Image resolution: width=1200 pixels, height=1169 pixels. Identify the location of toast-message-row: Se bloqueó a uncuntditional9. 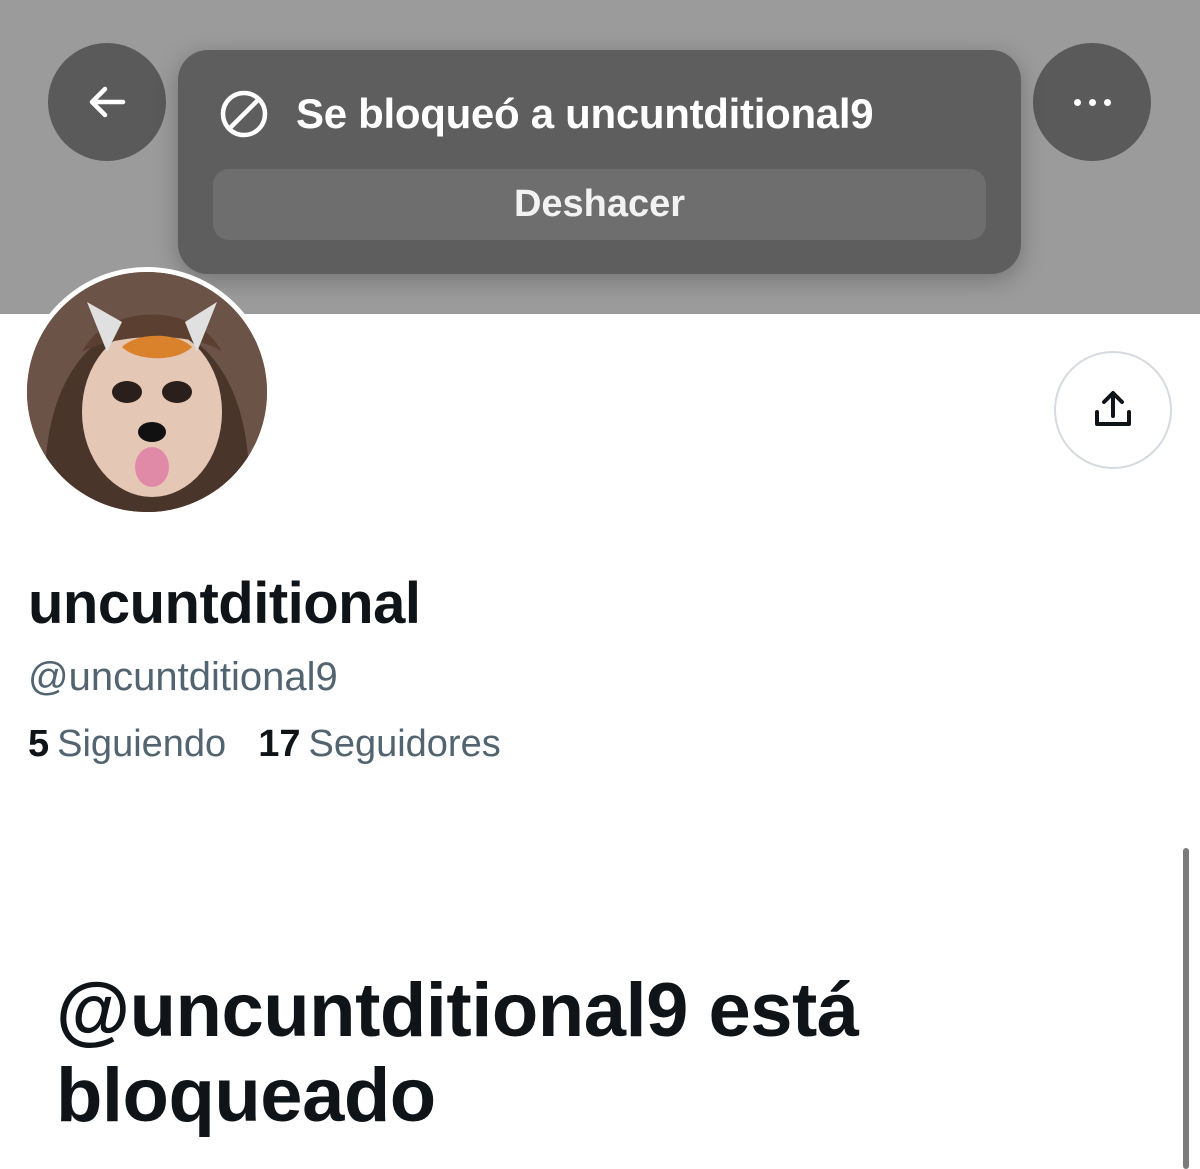
(546, 114).